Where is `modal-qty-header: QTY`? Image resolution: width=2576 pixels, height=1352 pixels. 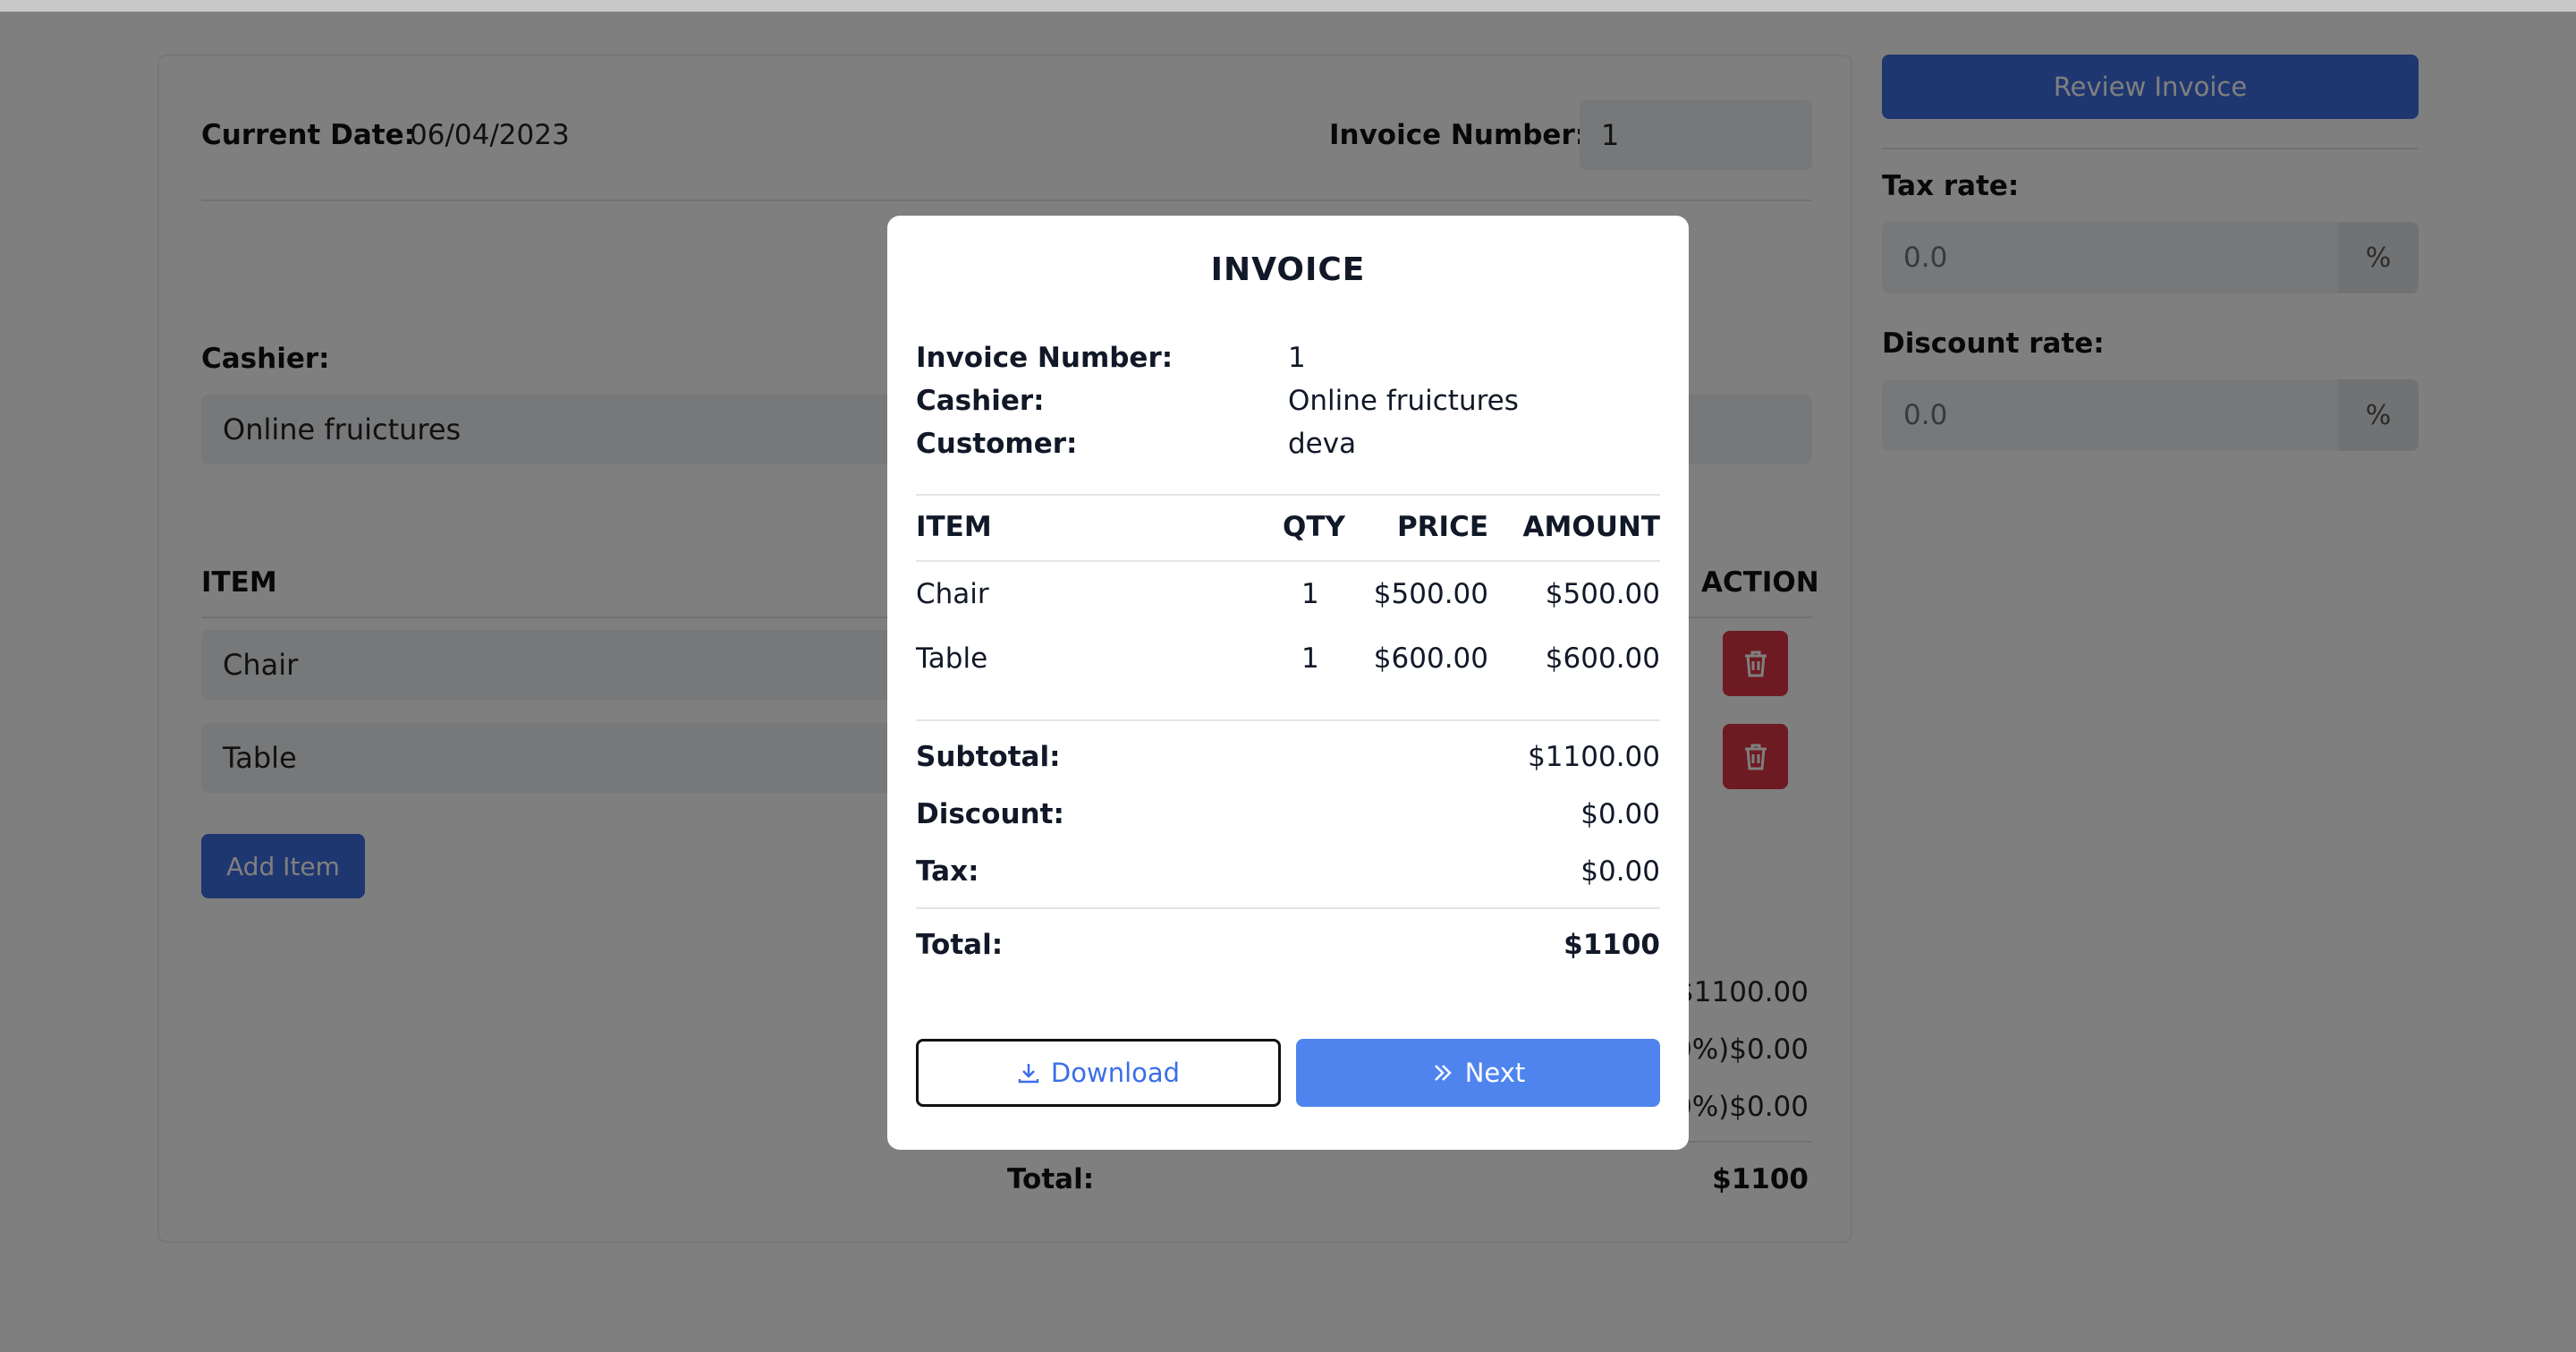 modal-qty-header: QTY is located at coordinates (1314, 527).